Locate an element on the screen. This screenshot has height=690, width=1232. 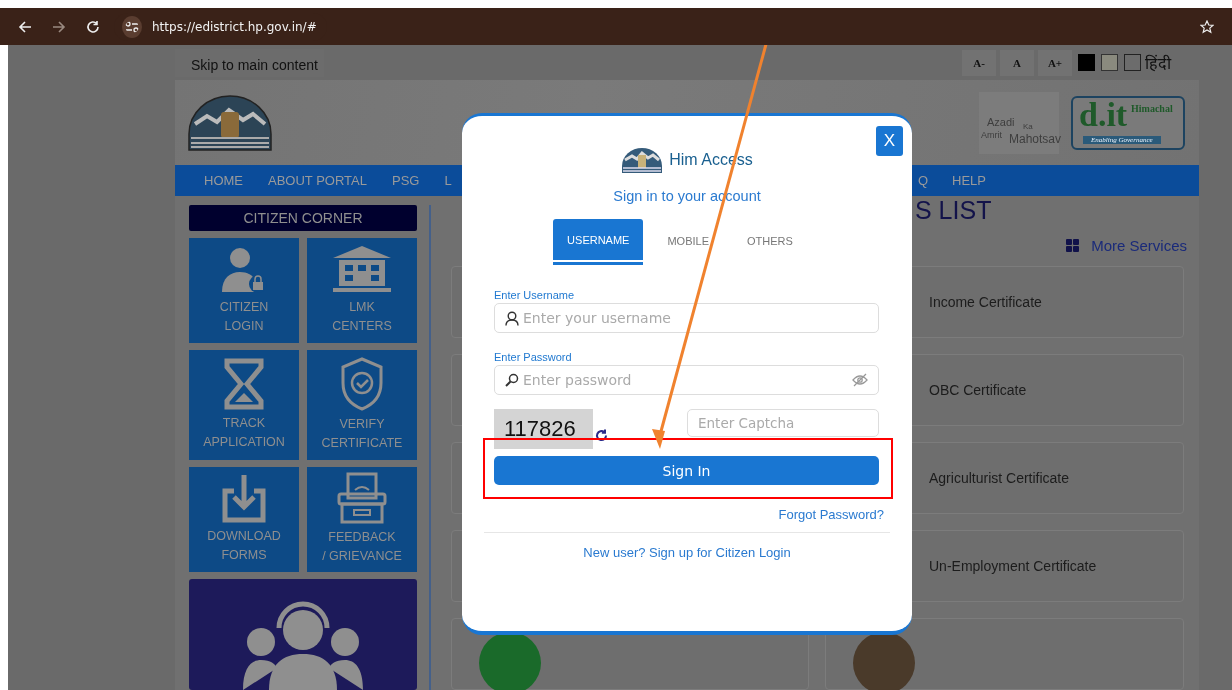
card-title: OBC Certificate is located at coordinates (978, 390).